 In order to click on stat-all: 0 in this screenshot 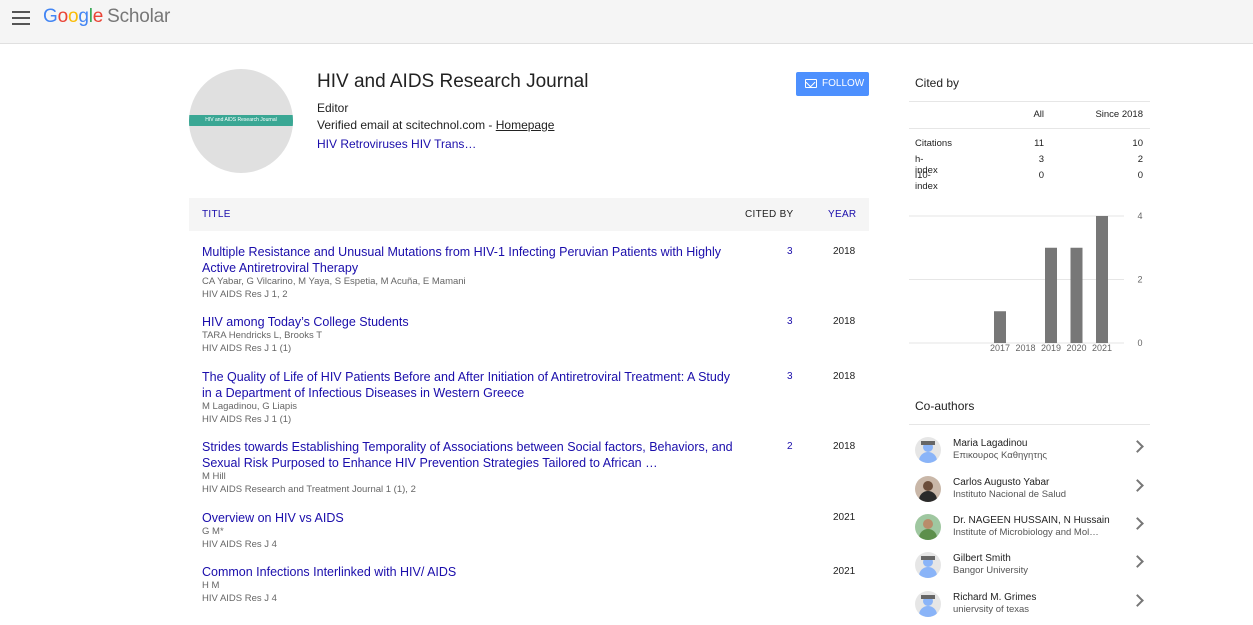, I will do `click(1041, 175)`.